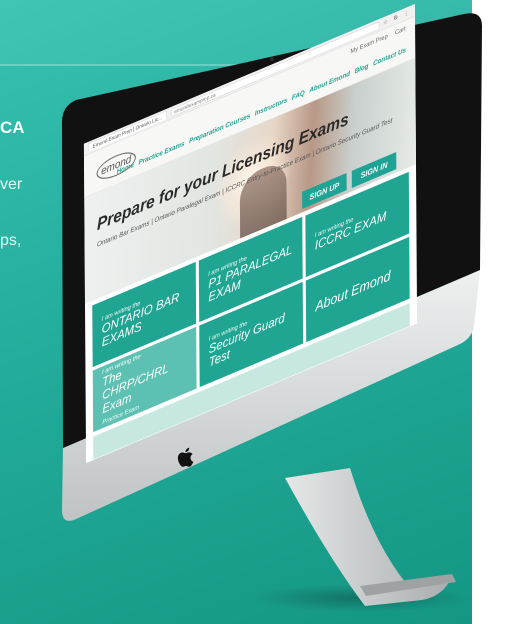 This screenshot has width=516, height=624. Describe the element at coordinates (353, 291) in the screenshot. I see `tile-title: About Emond` at that location.